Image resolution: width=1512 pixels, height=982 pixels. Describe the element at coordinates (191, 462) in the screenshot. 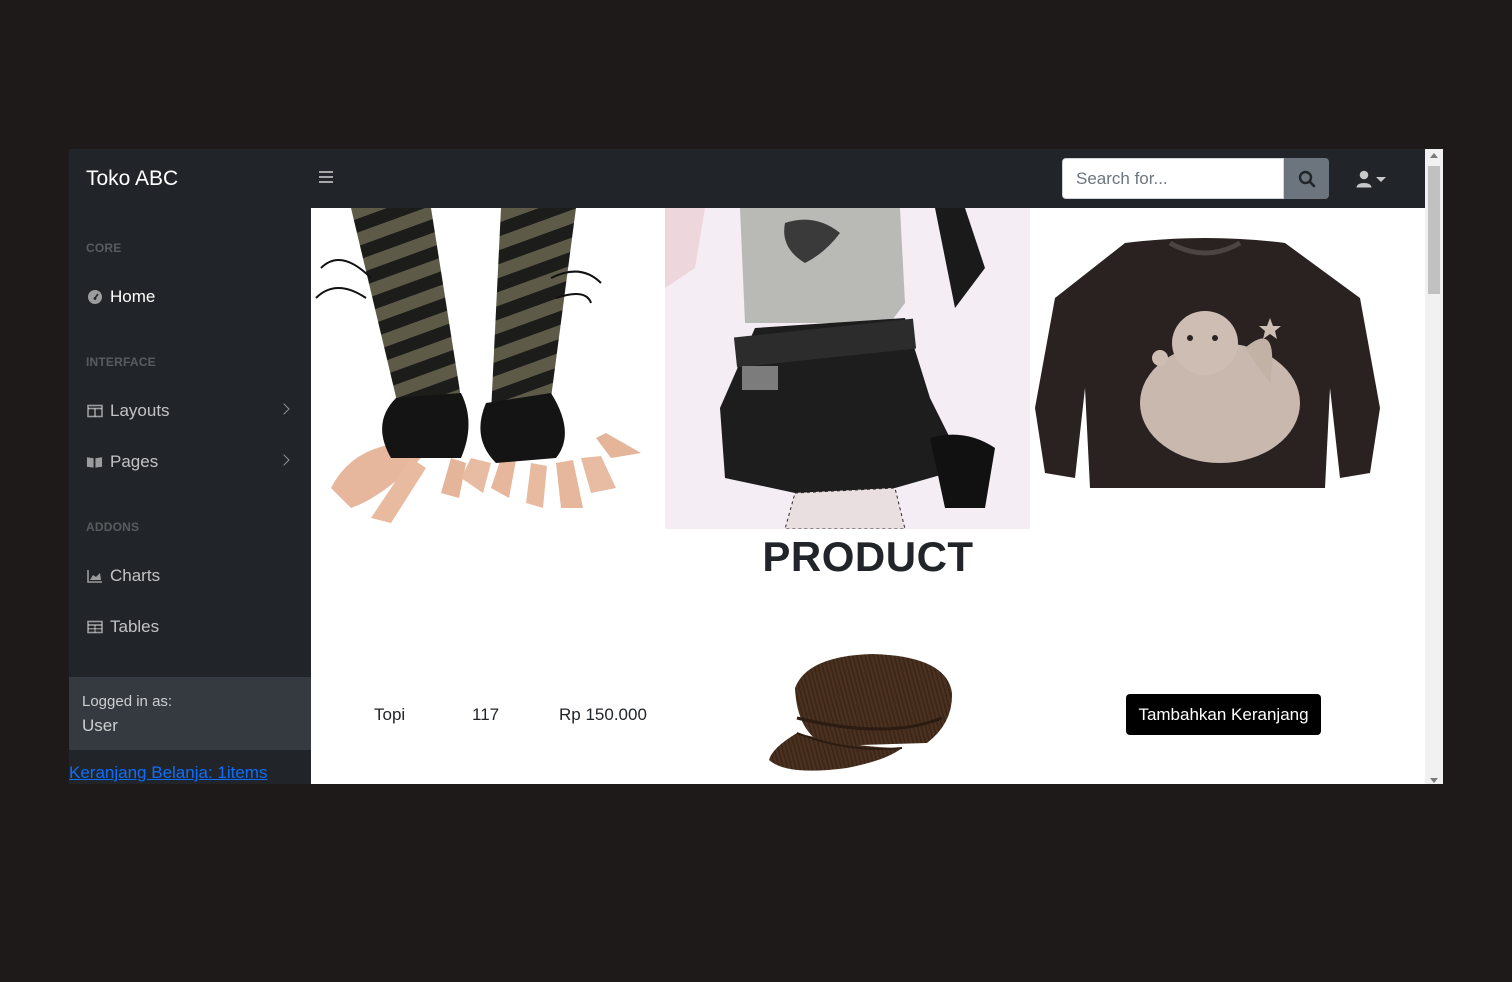

I see `sidebar-item-pages: Pages` at that location.